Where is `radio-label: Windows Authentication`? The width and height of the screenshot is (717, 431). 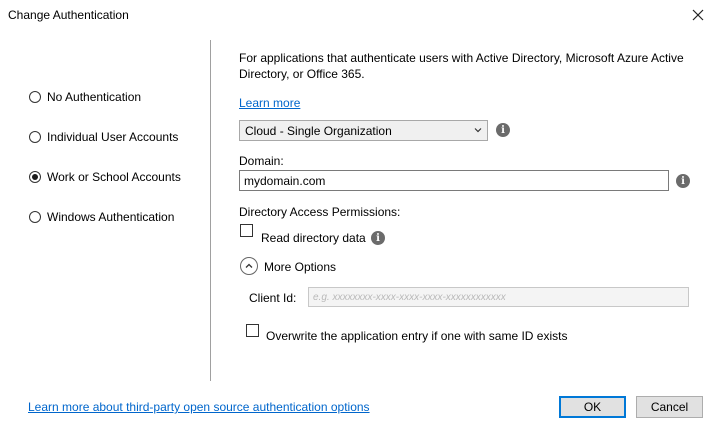 radio-label: Windows Authentication is located at coordinates (111, 217).